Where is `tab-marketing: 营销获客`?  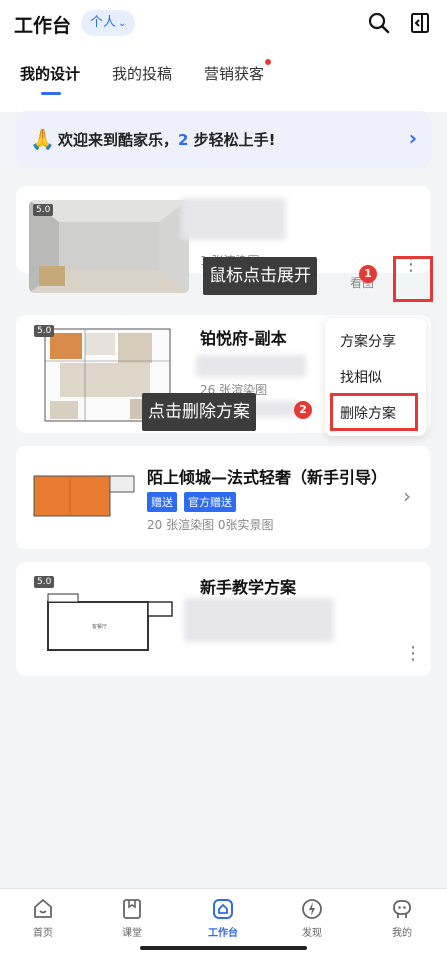
tab-marketing: 营销获客 is located at coordinates (234, 73).